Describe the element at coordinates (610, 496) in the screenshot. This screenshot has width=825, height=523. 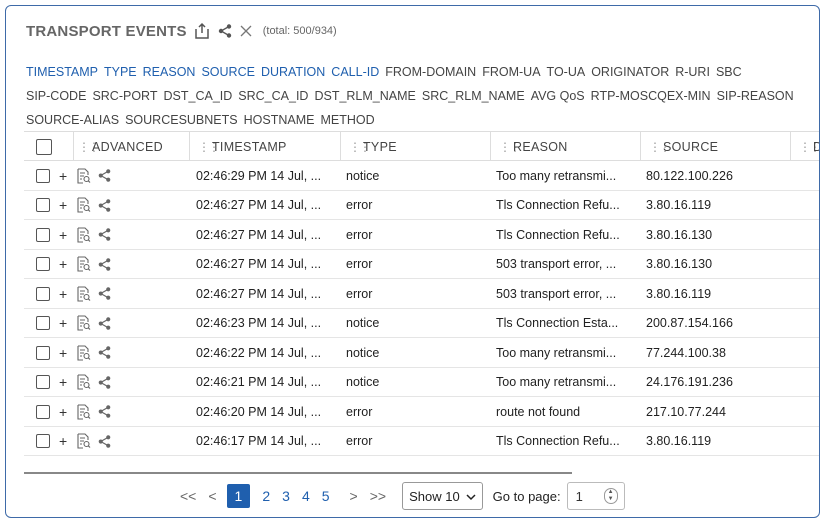
I see `spinner-icon: ▲ ▼` at that location.